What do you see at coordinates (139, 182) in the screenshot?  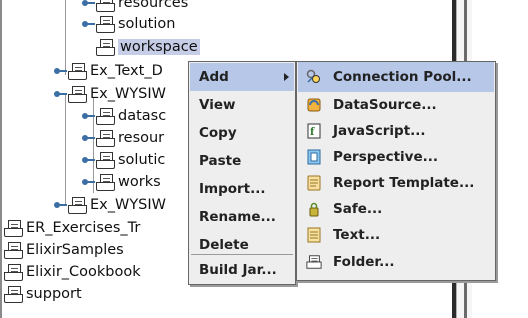 I see `tree-item-label: works` at bounding box center [139, 182].